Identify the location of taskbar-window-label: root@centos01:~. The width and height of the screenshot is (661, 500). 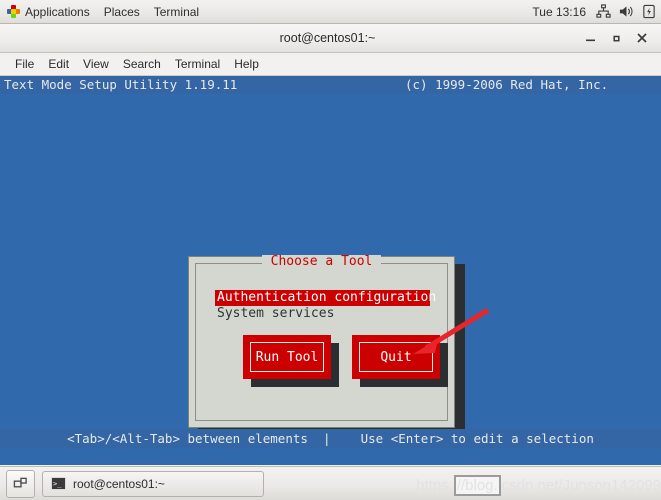
(119, 483).